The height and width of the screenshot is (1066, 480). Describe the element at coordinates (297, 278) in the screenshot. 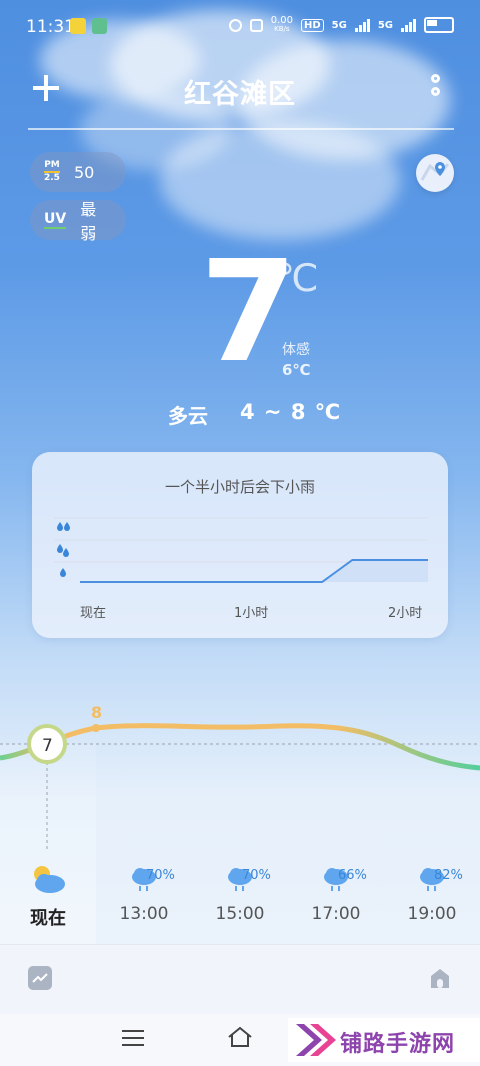

I see `temperature-unit: ℃` at that location.